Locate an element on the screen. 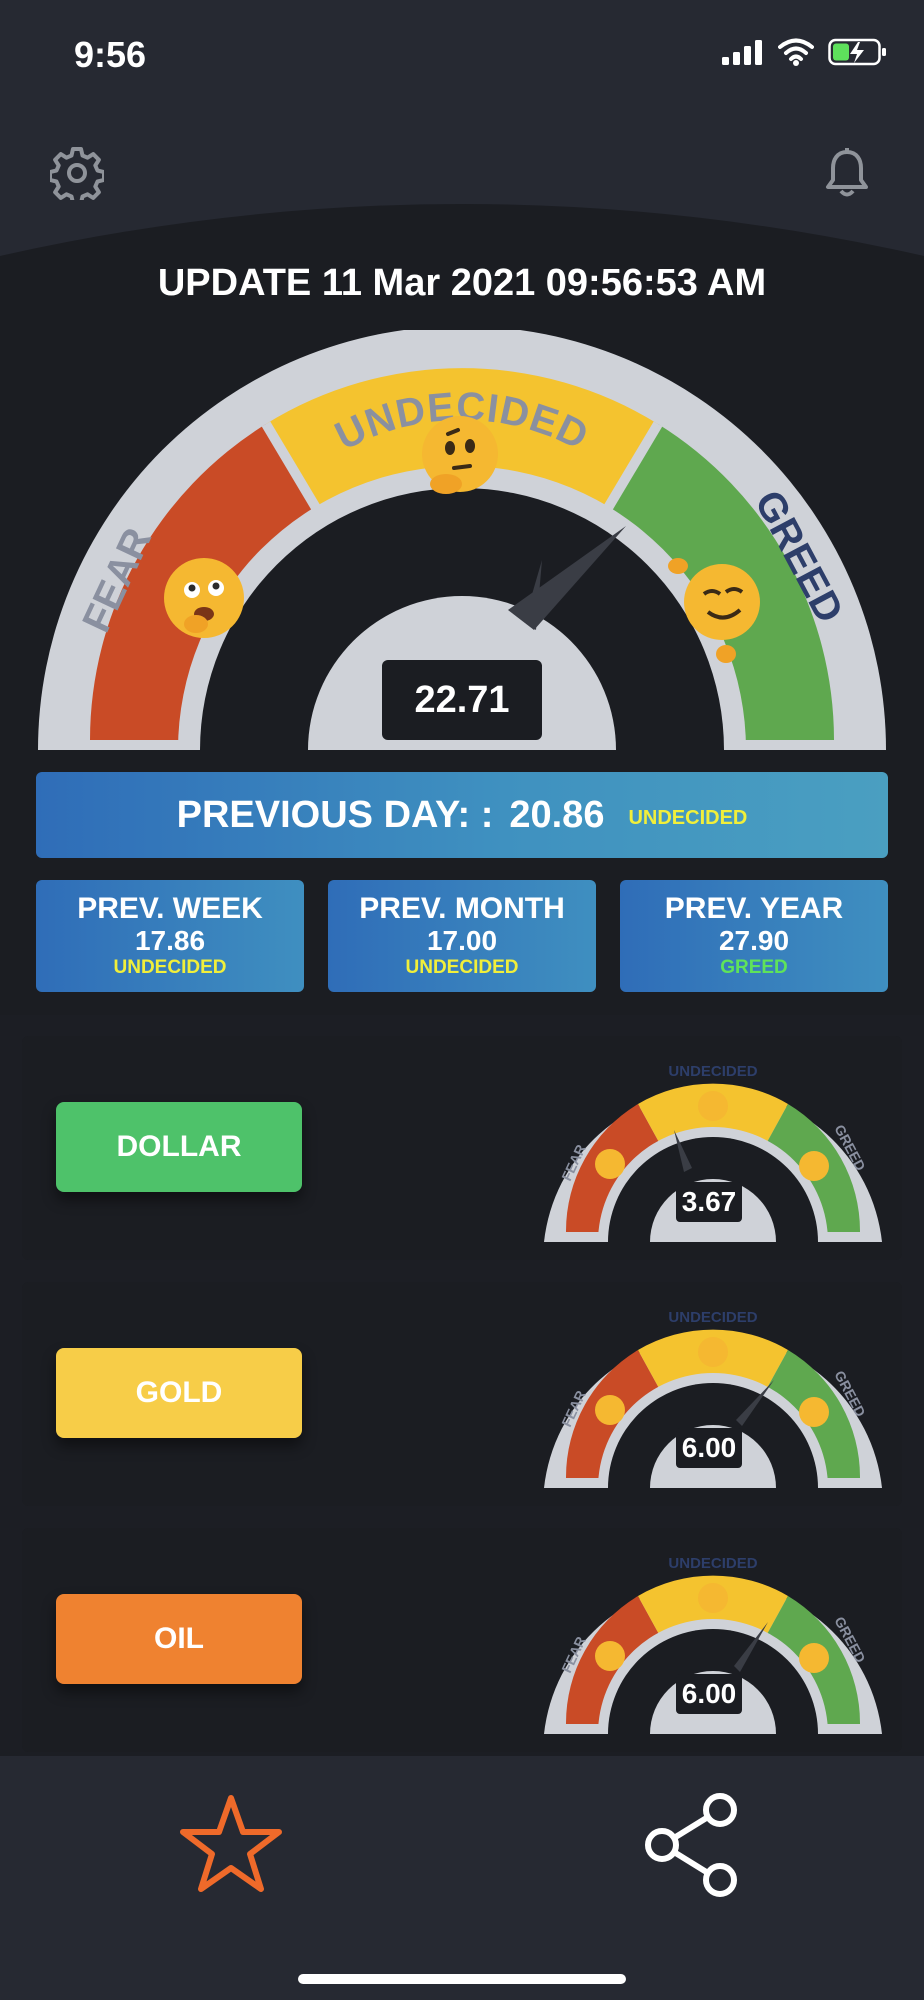 This screenshot has width=924, height=2000. update-timestamp: UPDATE 11 Mar 2021 09:56:53 AM is located at coordinates (462, 283).